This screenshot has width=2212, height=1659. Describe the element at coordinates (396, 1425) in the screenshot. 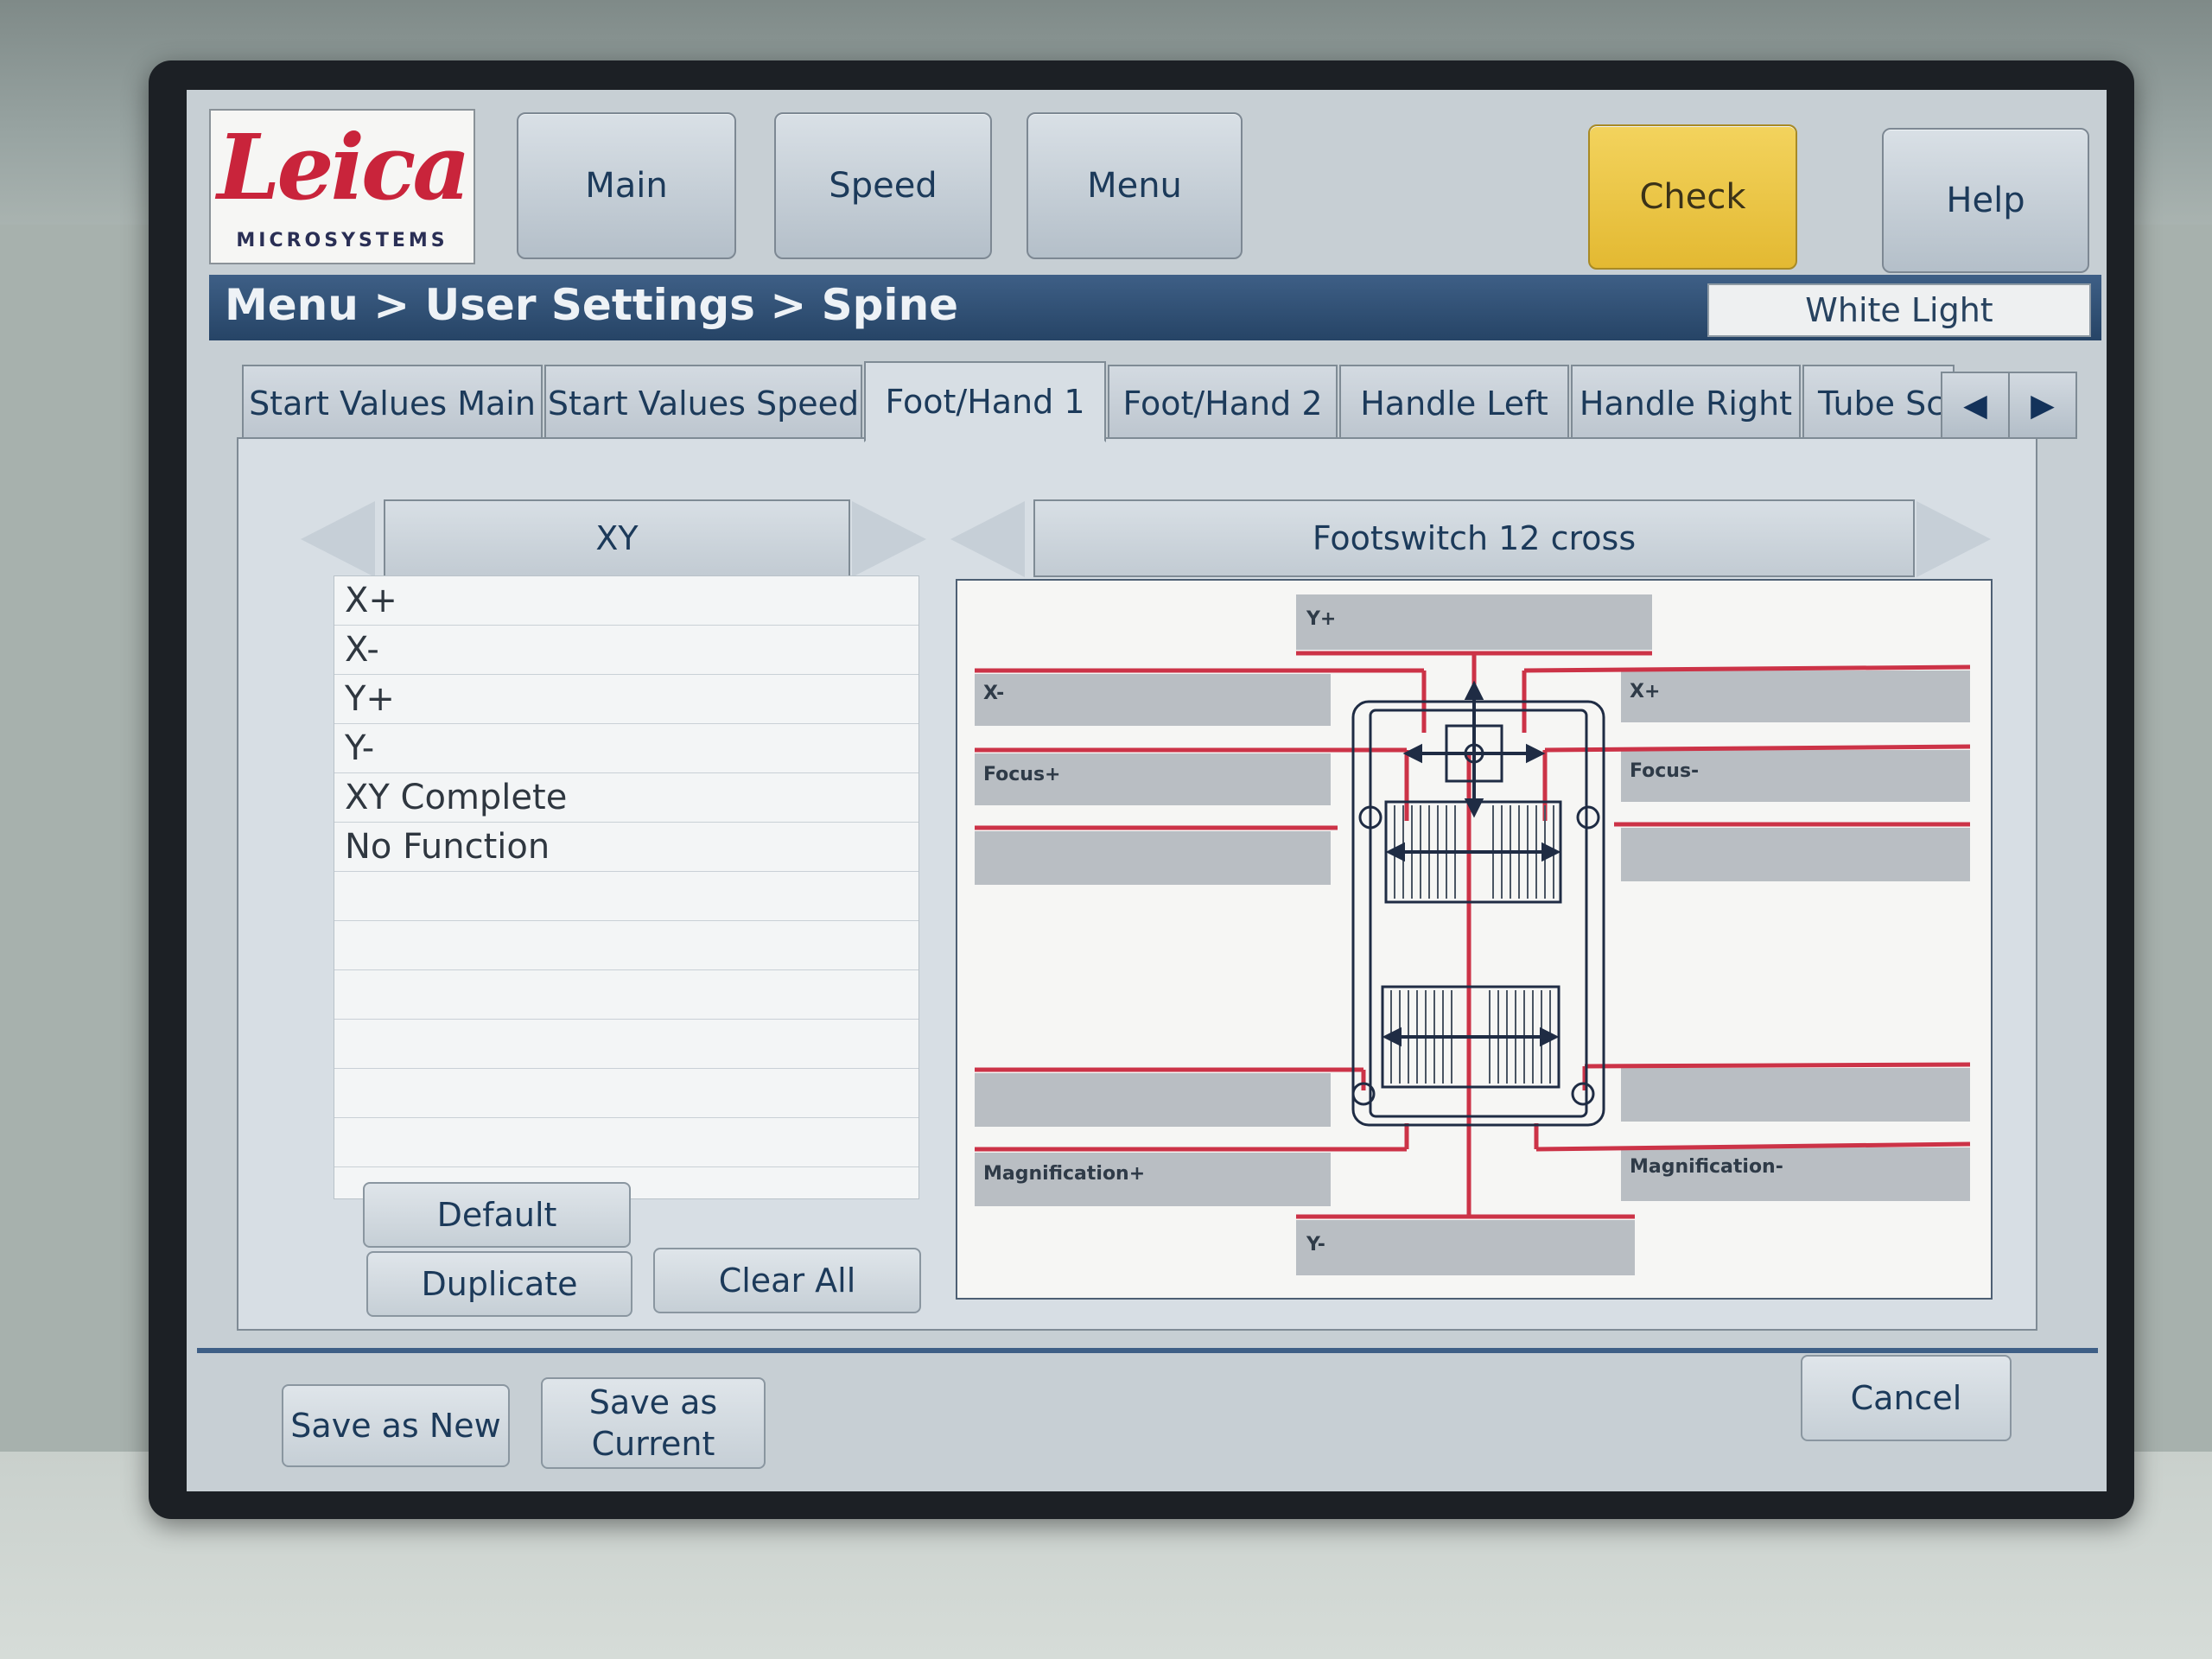

I see `save-as-new-button: Save as New` at that location.